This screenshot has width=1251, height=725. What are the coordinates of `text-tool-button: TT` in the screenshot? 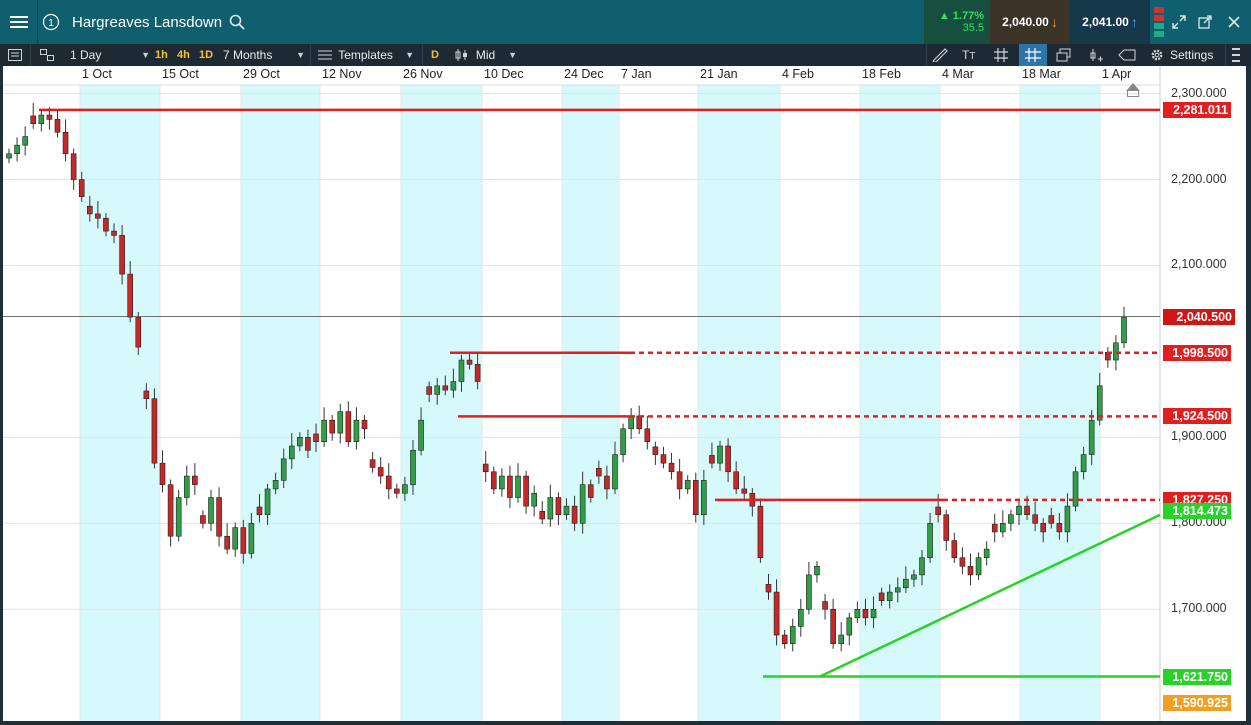 It's located at (968, 55).